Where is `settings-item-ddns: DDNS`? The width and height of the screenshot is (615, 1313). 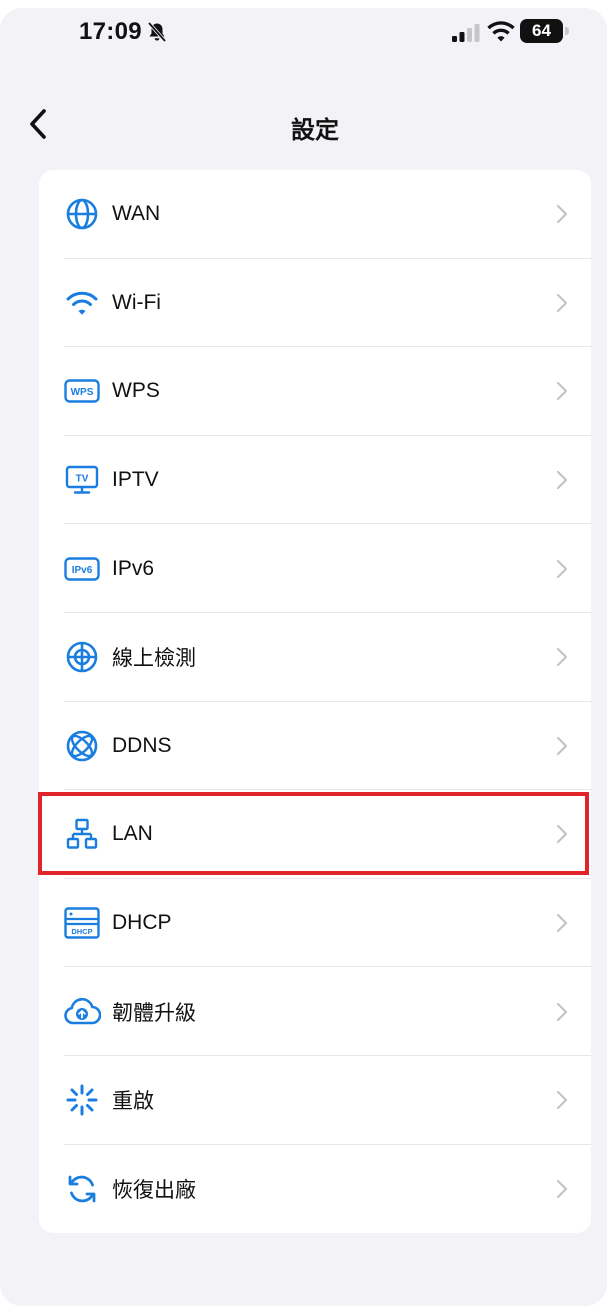 settings-item-ddns: DDNS is located at coordinates (315, 746).